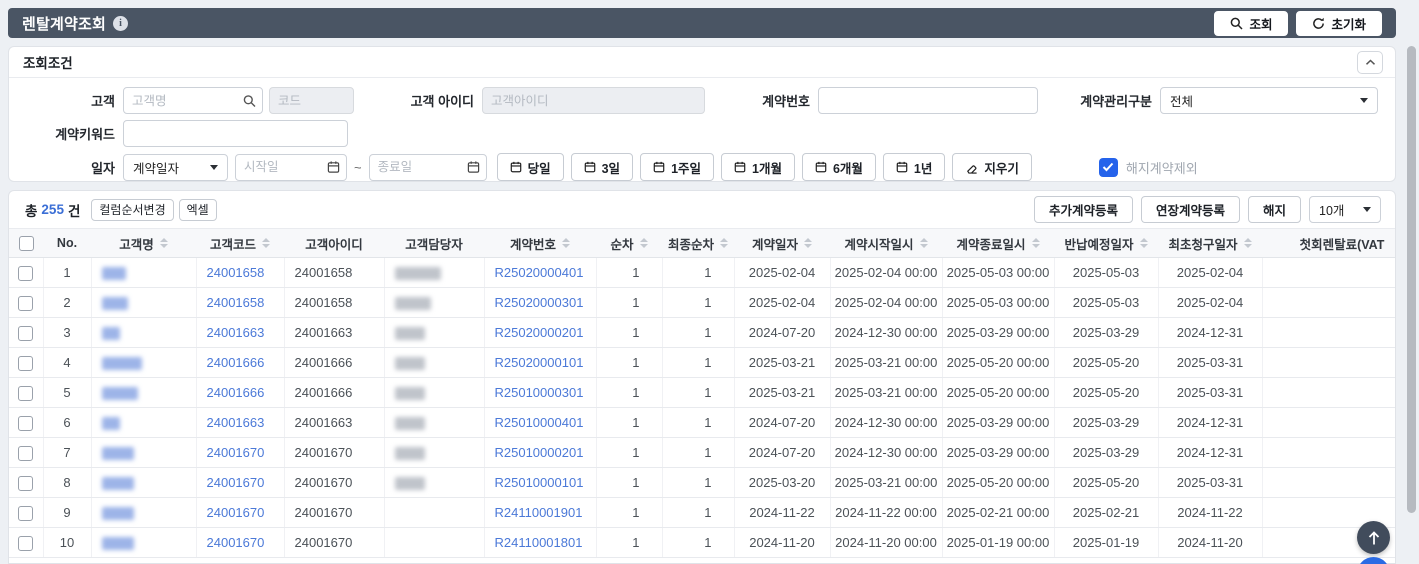  Describe the element at coordinates (143, 243) in the screenshot. I see `column-header: 고객명` at that location.